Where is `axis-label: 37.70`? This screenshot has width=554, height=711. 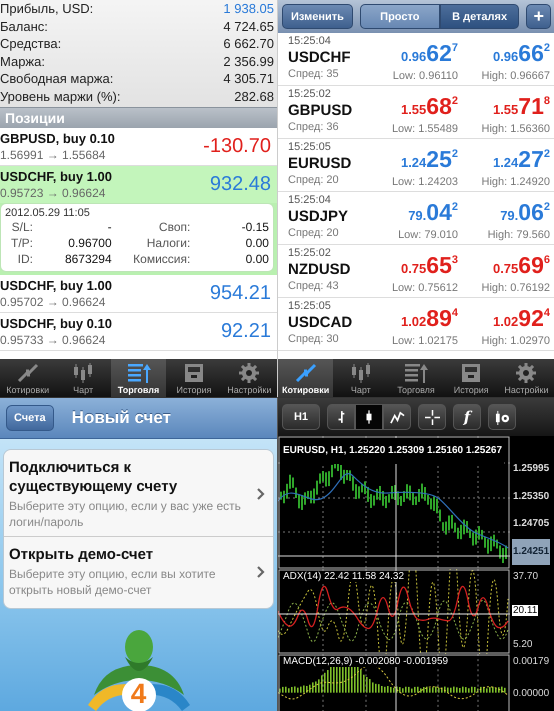
axis-label: 37.70 is located at coordinates (526, 576).